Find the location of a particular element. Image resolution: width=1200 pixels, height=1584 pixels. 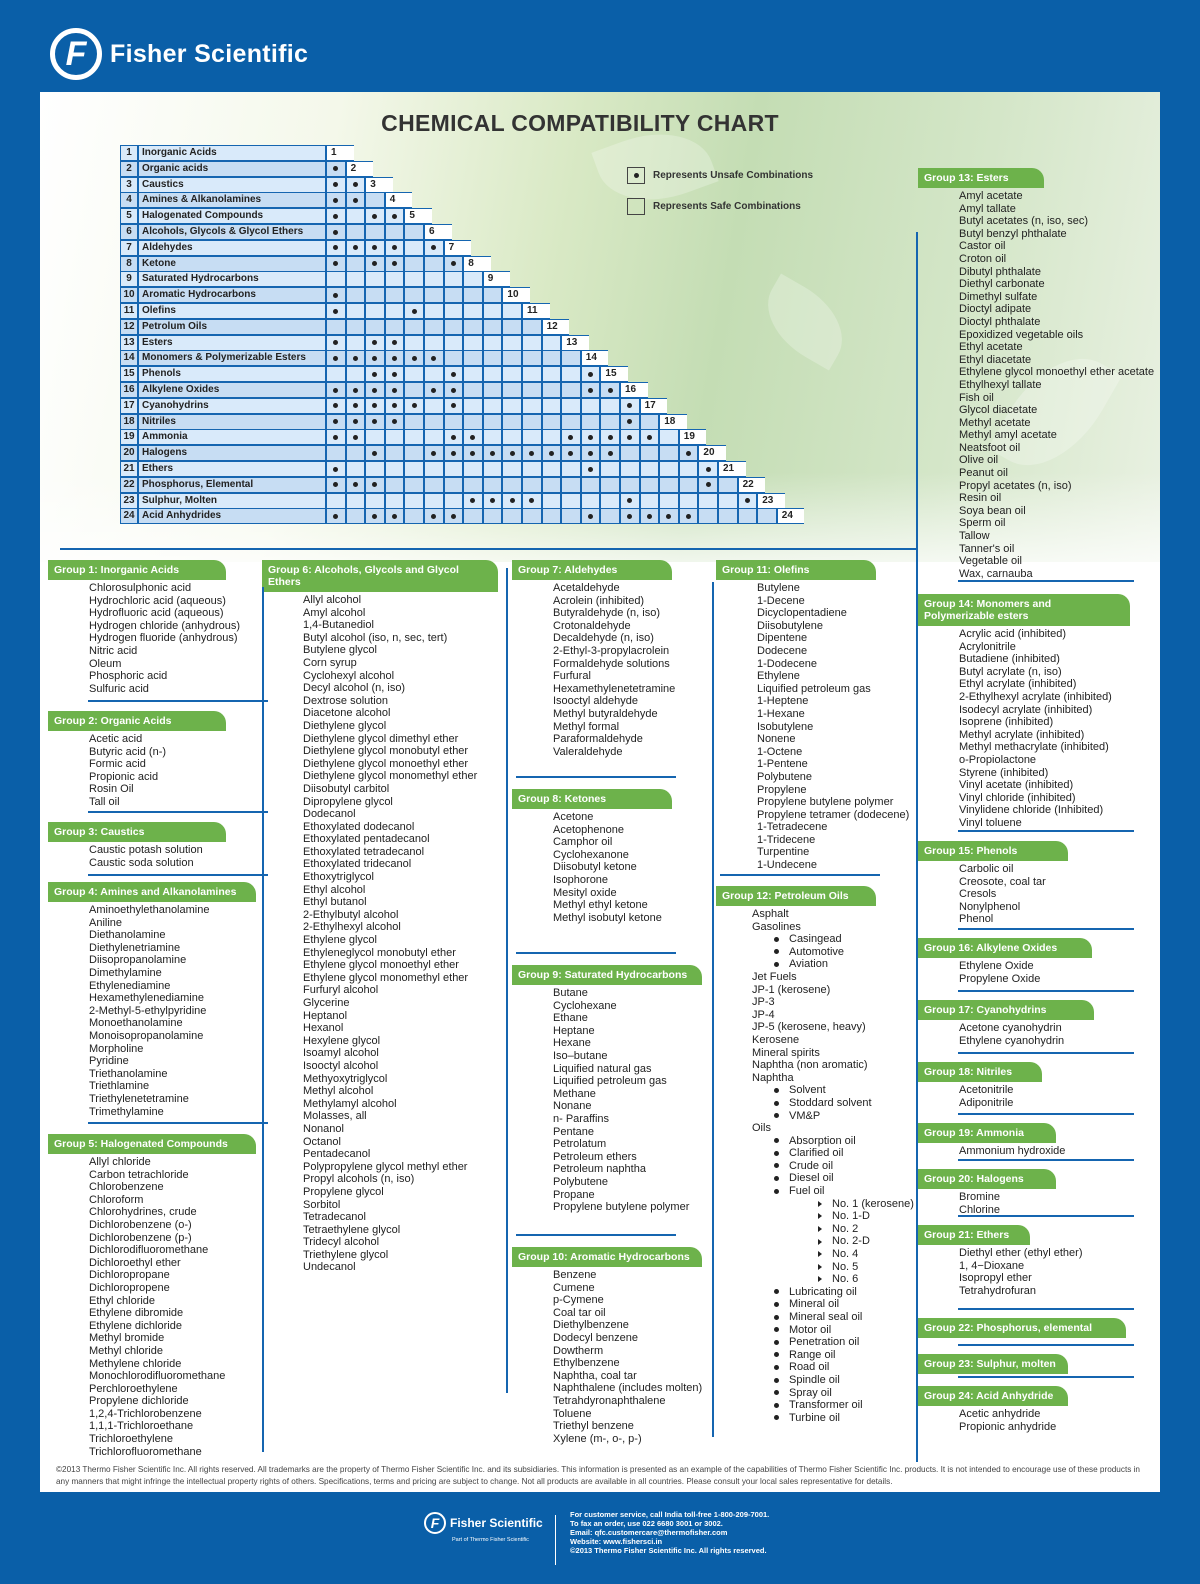

matrix-row-number: 23 is located at coordinates (129, 500).